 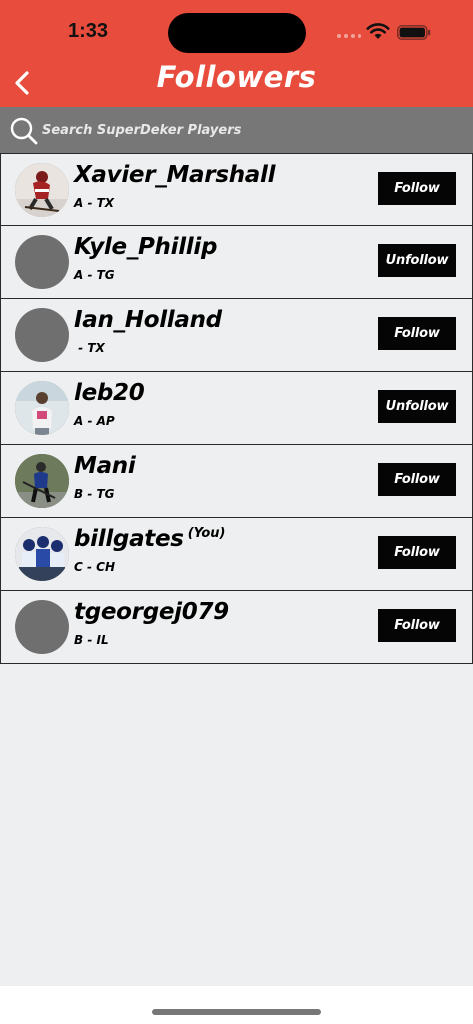 I want to click on username: Ian_Holland, so click(x=148, y=320).